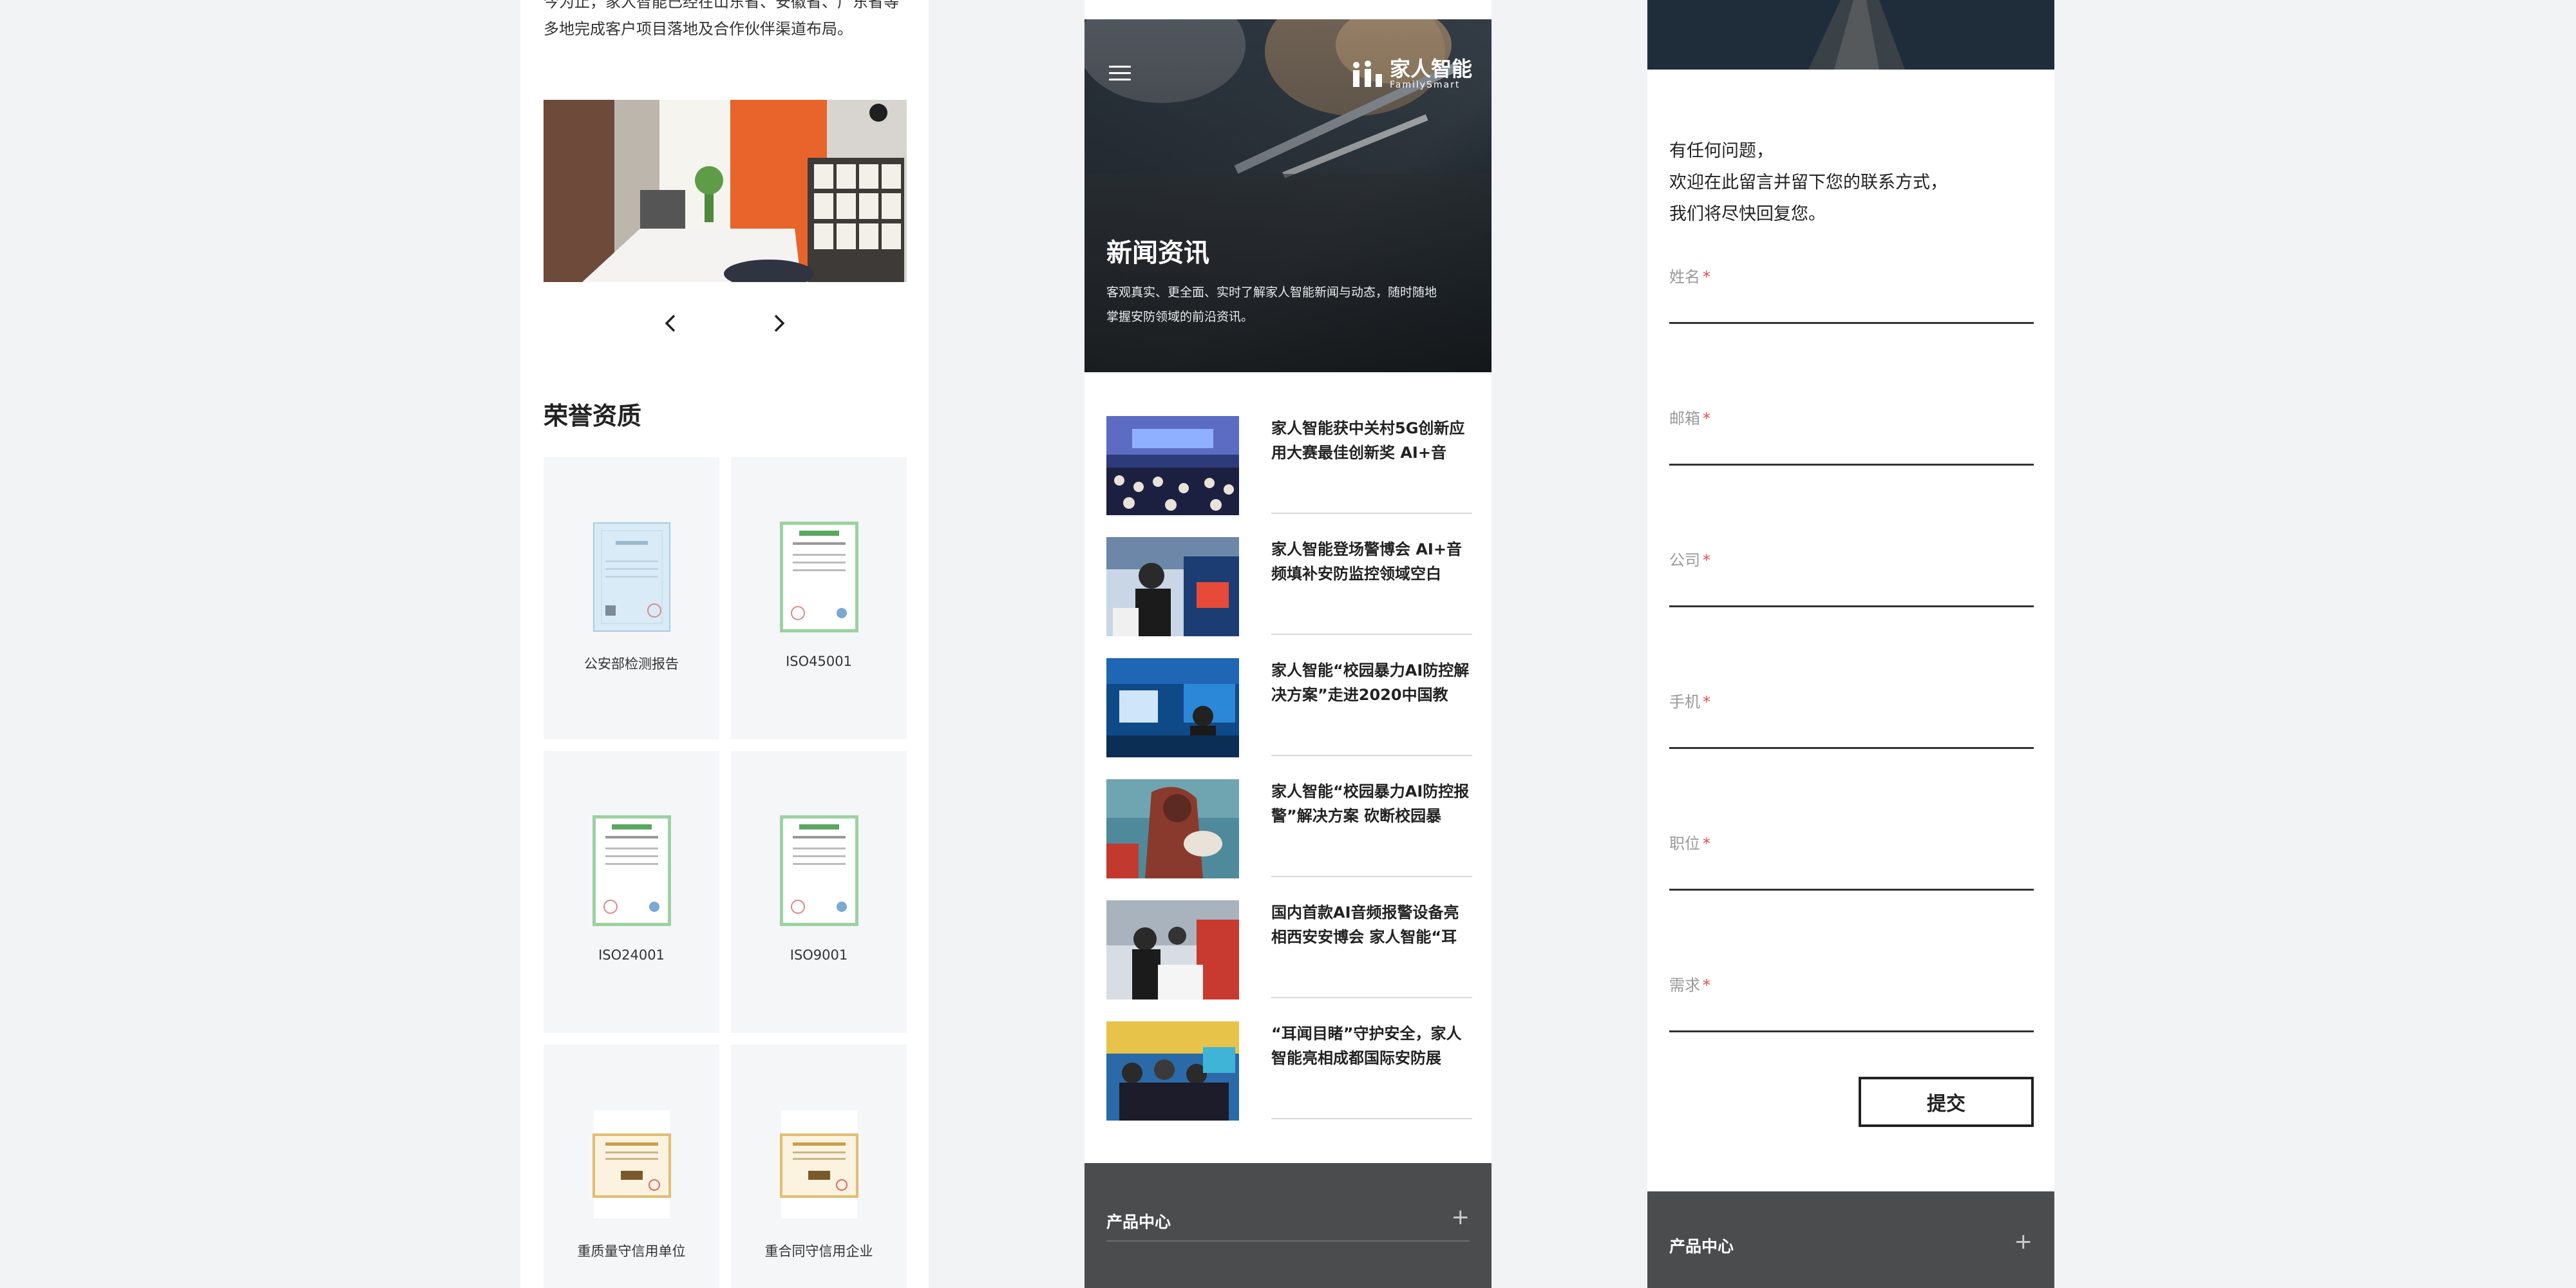 This screenshot has width=2576, height=1288. I want to click on brand-logo: 家人智能 FamilySmart, so click(1411, 74).